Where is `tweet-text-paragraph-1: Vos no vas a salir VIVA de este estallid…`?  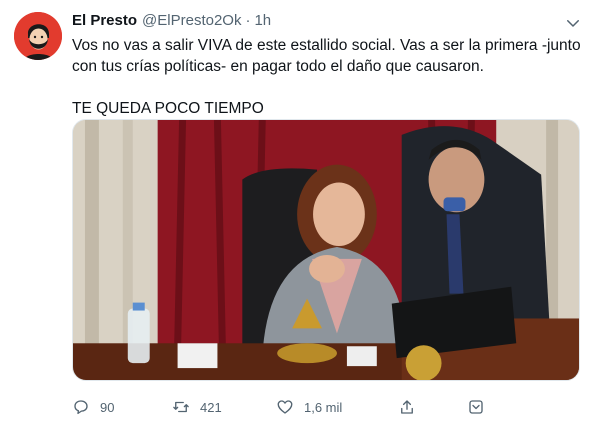 tweet-text-paragraph-1: Vos no vas a salir VIVA de este estallid… is located at coordinates (326, 56).